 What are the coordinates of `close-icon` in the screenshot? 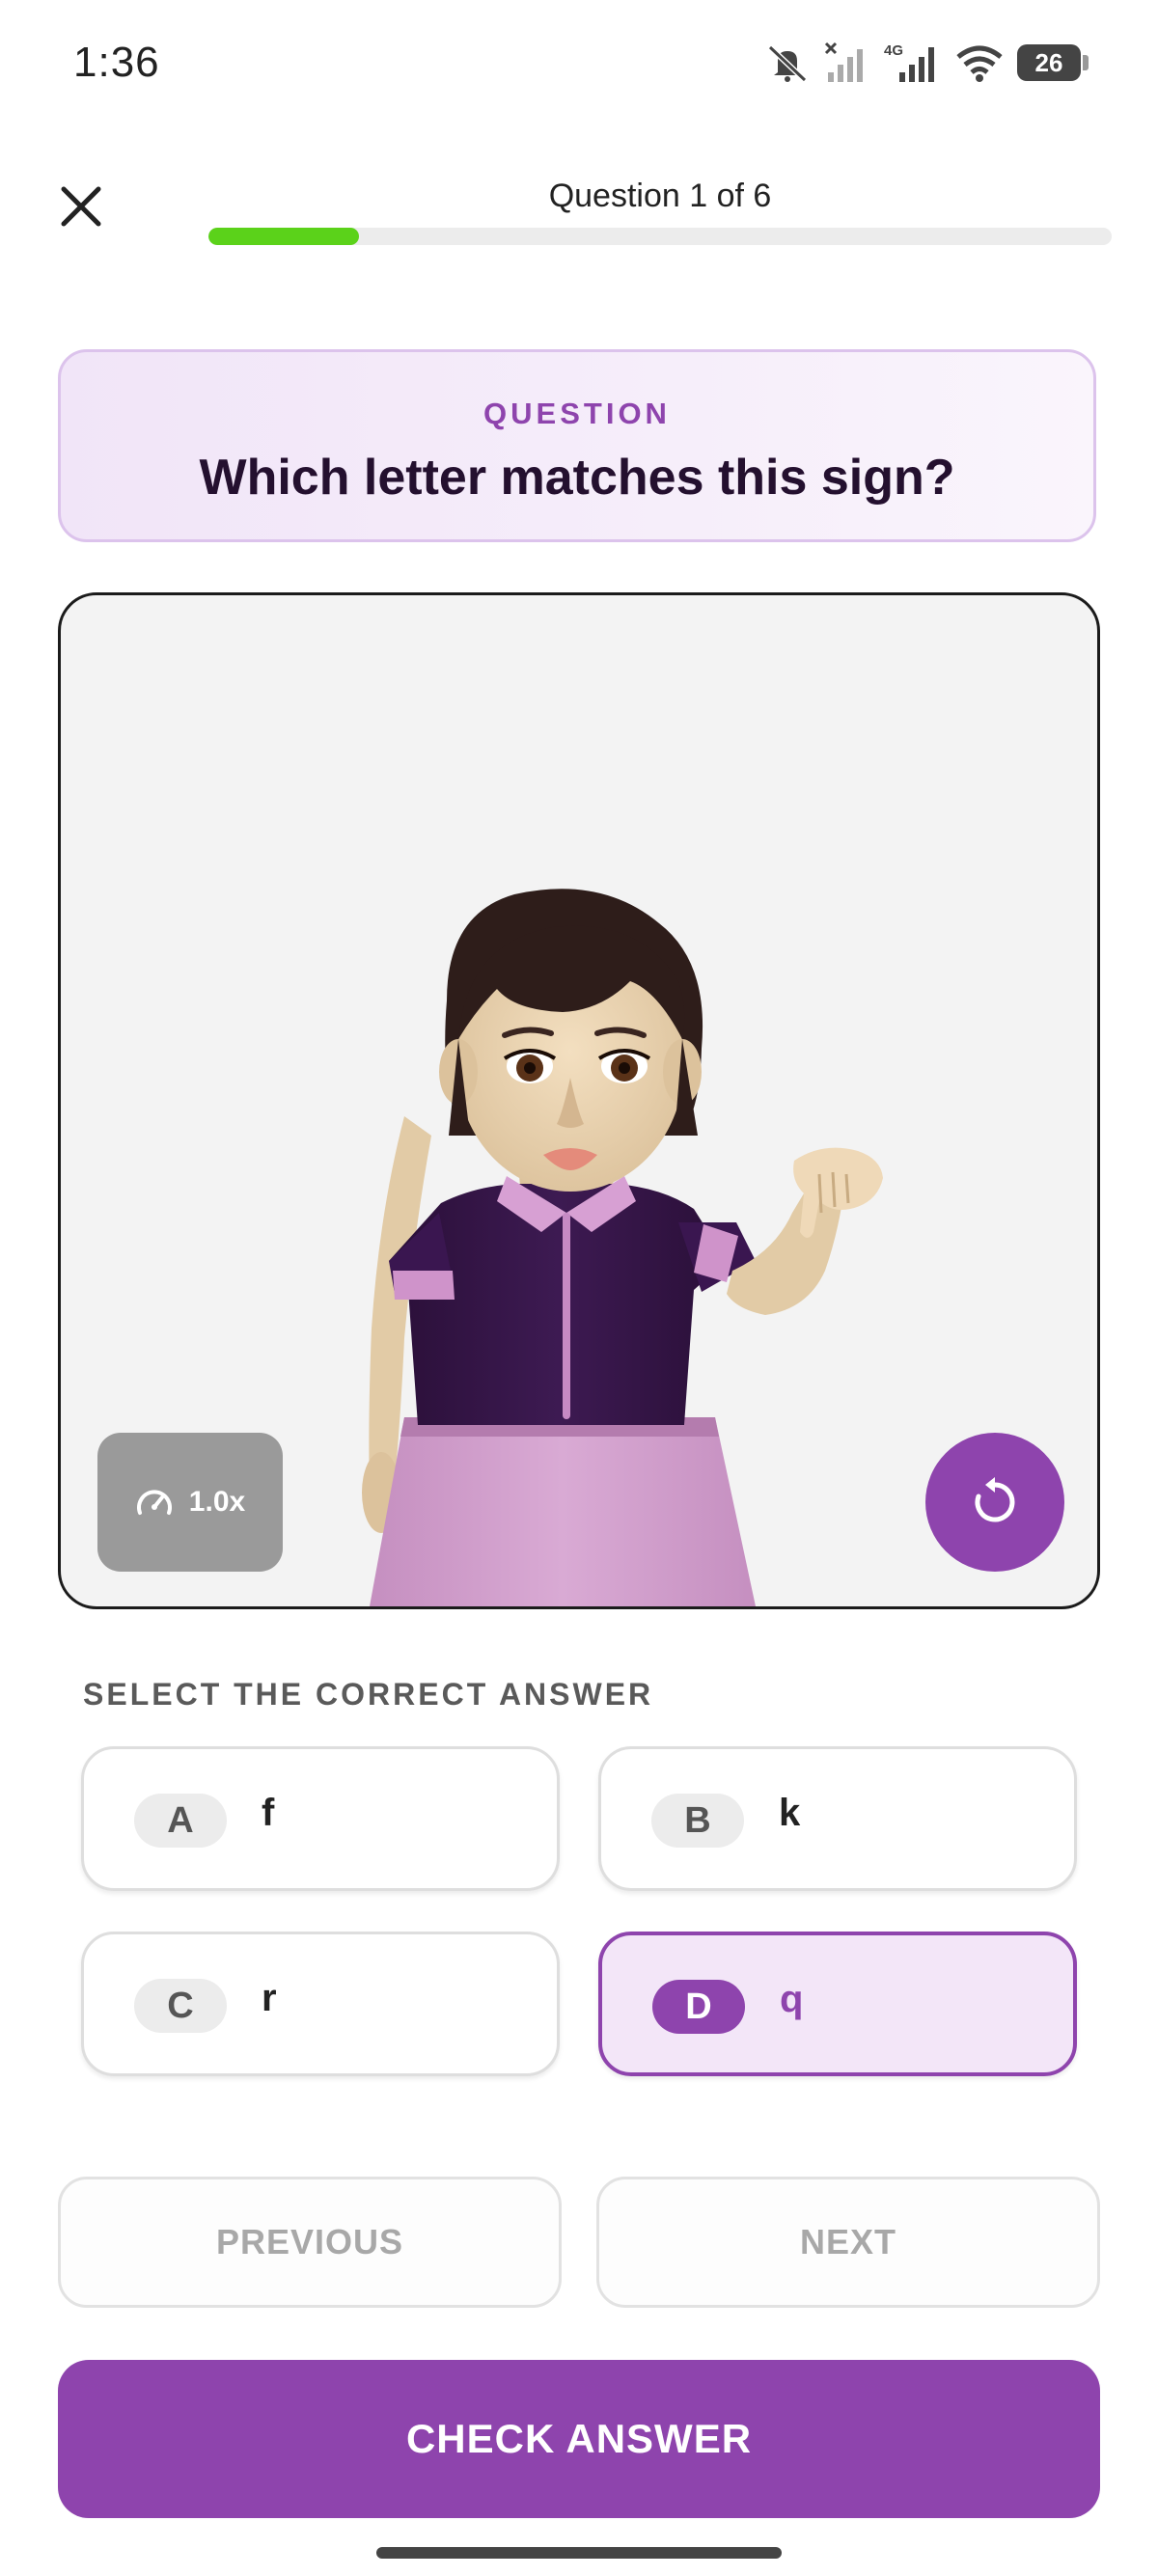 It's located at (81, 206).